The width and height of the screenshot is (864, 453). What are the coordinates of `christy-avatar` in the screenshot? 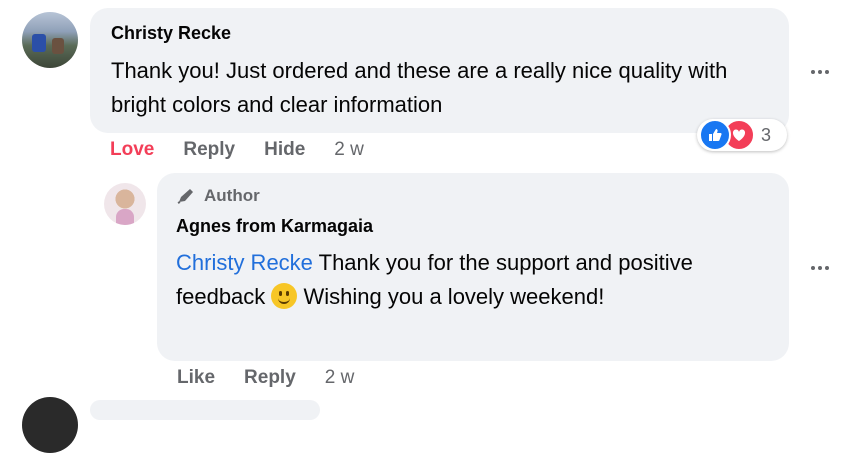 It's located at (50, 40).